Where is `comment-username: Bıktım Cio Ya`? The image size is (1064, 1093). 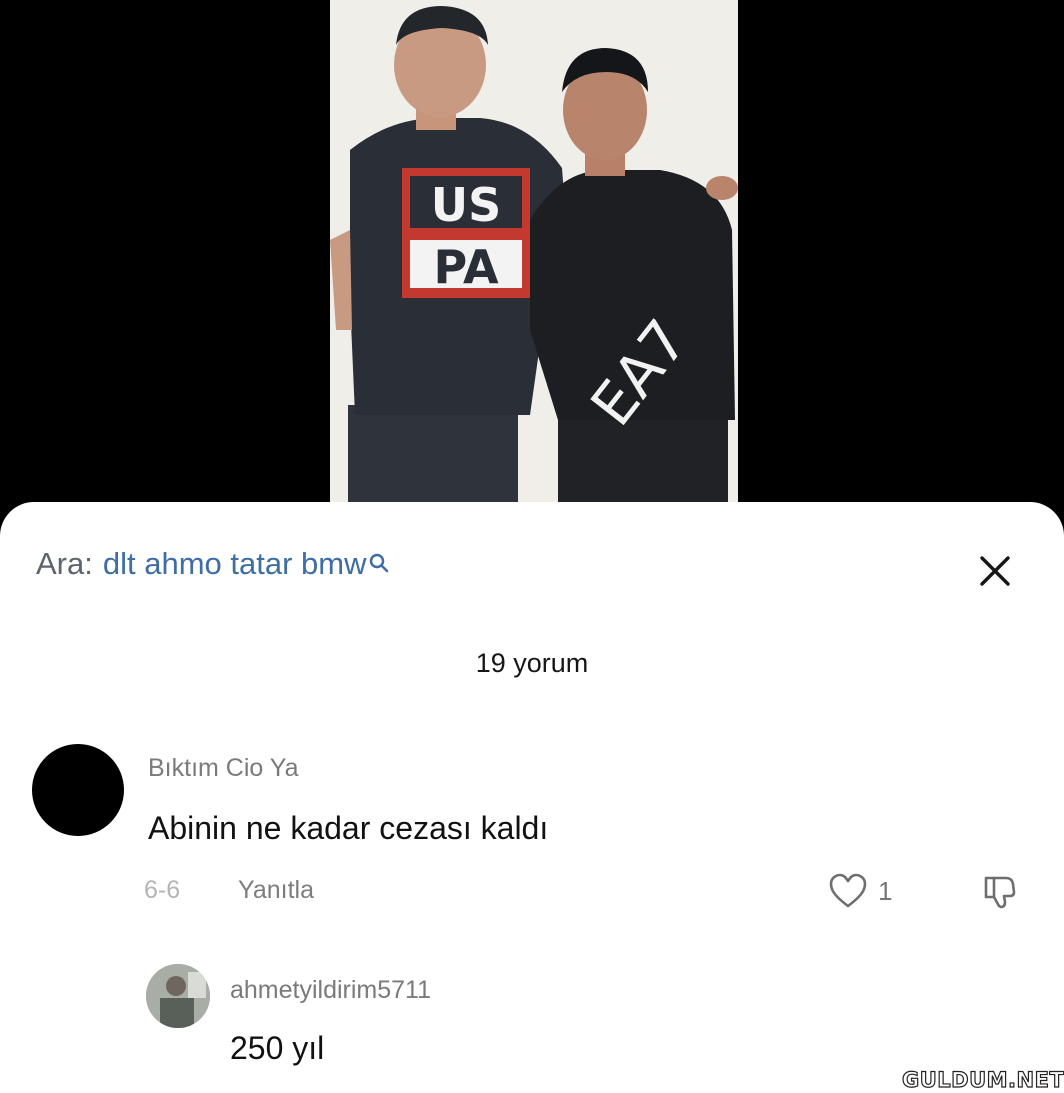
comment-username: Bıktım Cio Ya is located at coordinates (223, 768).